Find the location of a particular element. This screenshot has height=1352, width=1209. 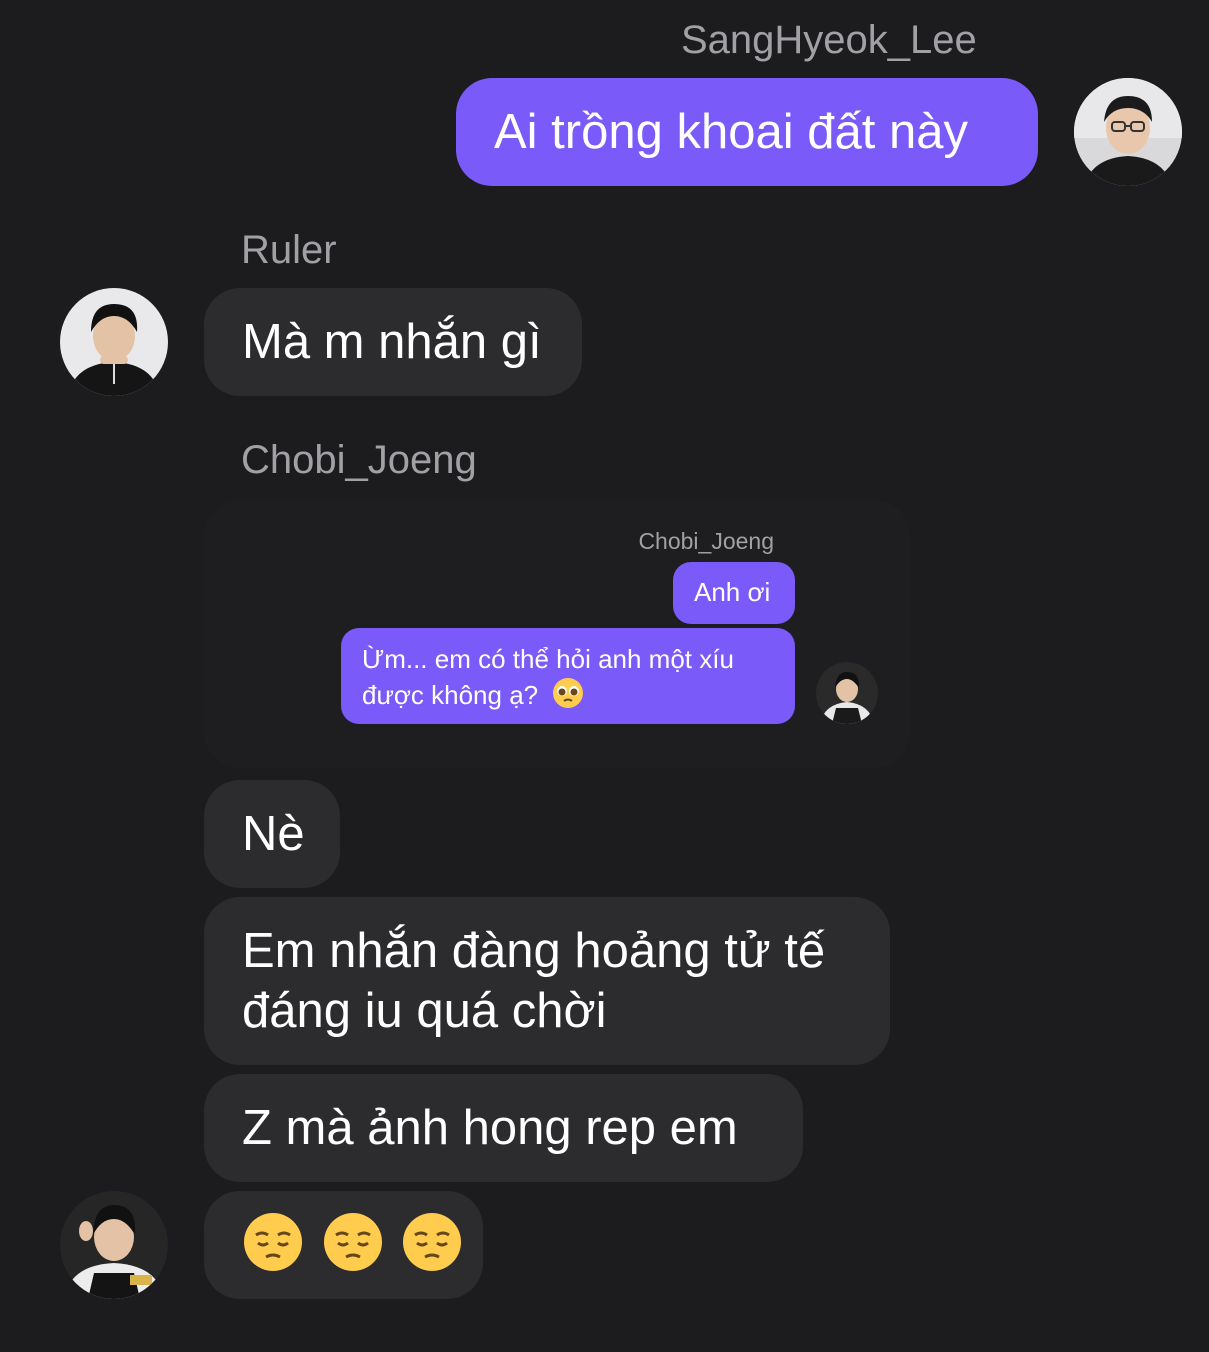

pleading-face-icon is located at coordinates (568, 697).